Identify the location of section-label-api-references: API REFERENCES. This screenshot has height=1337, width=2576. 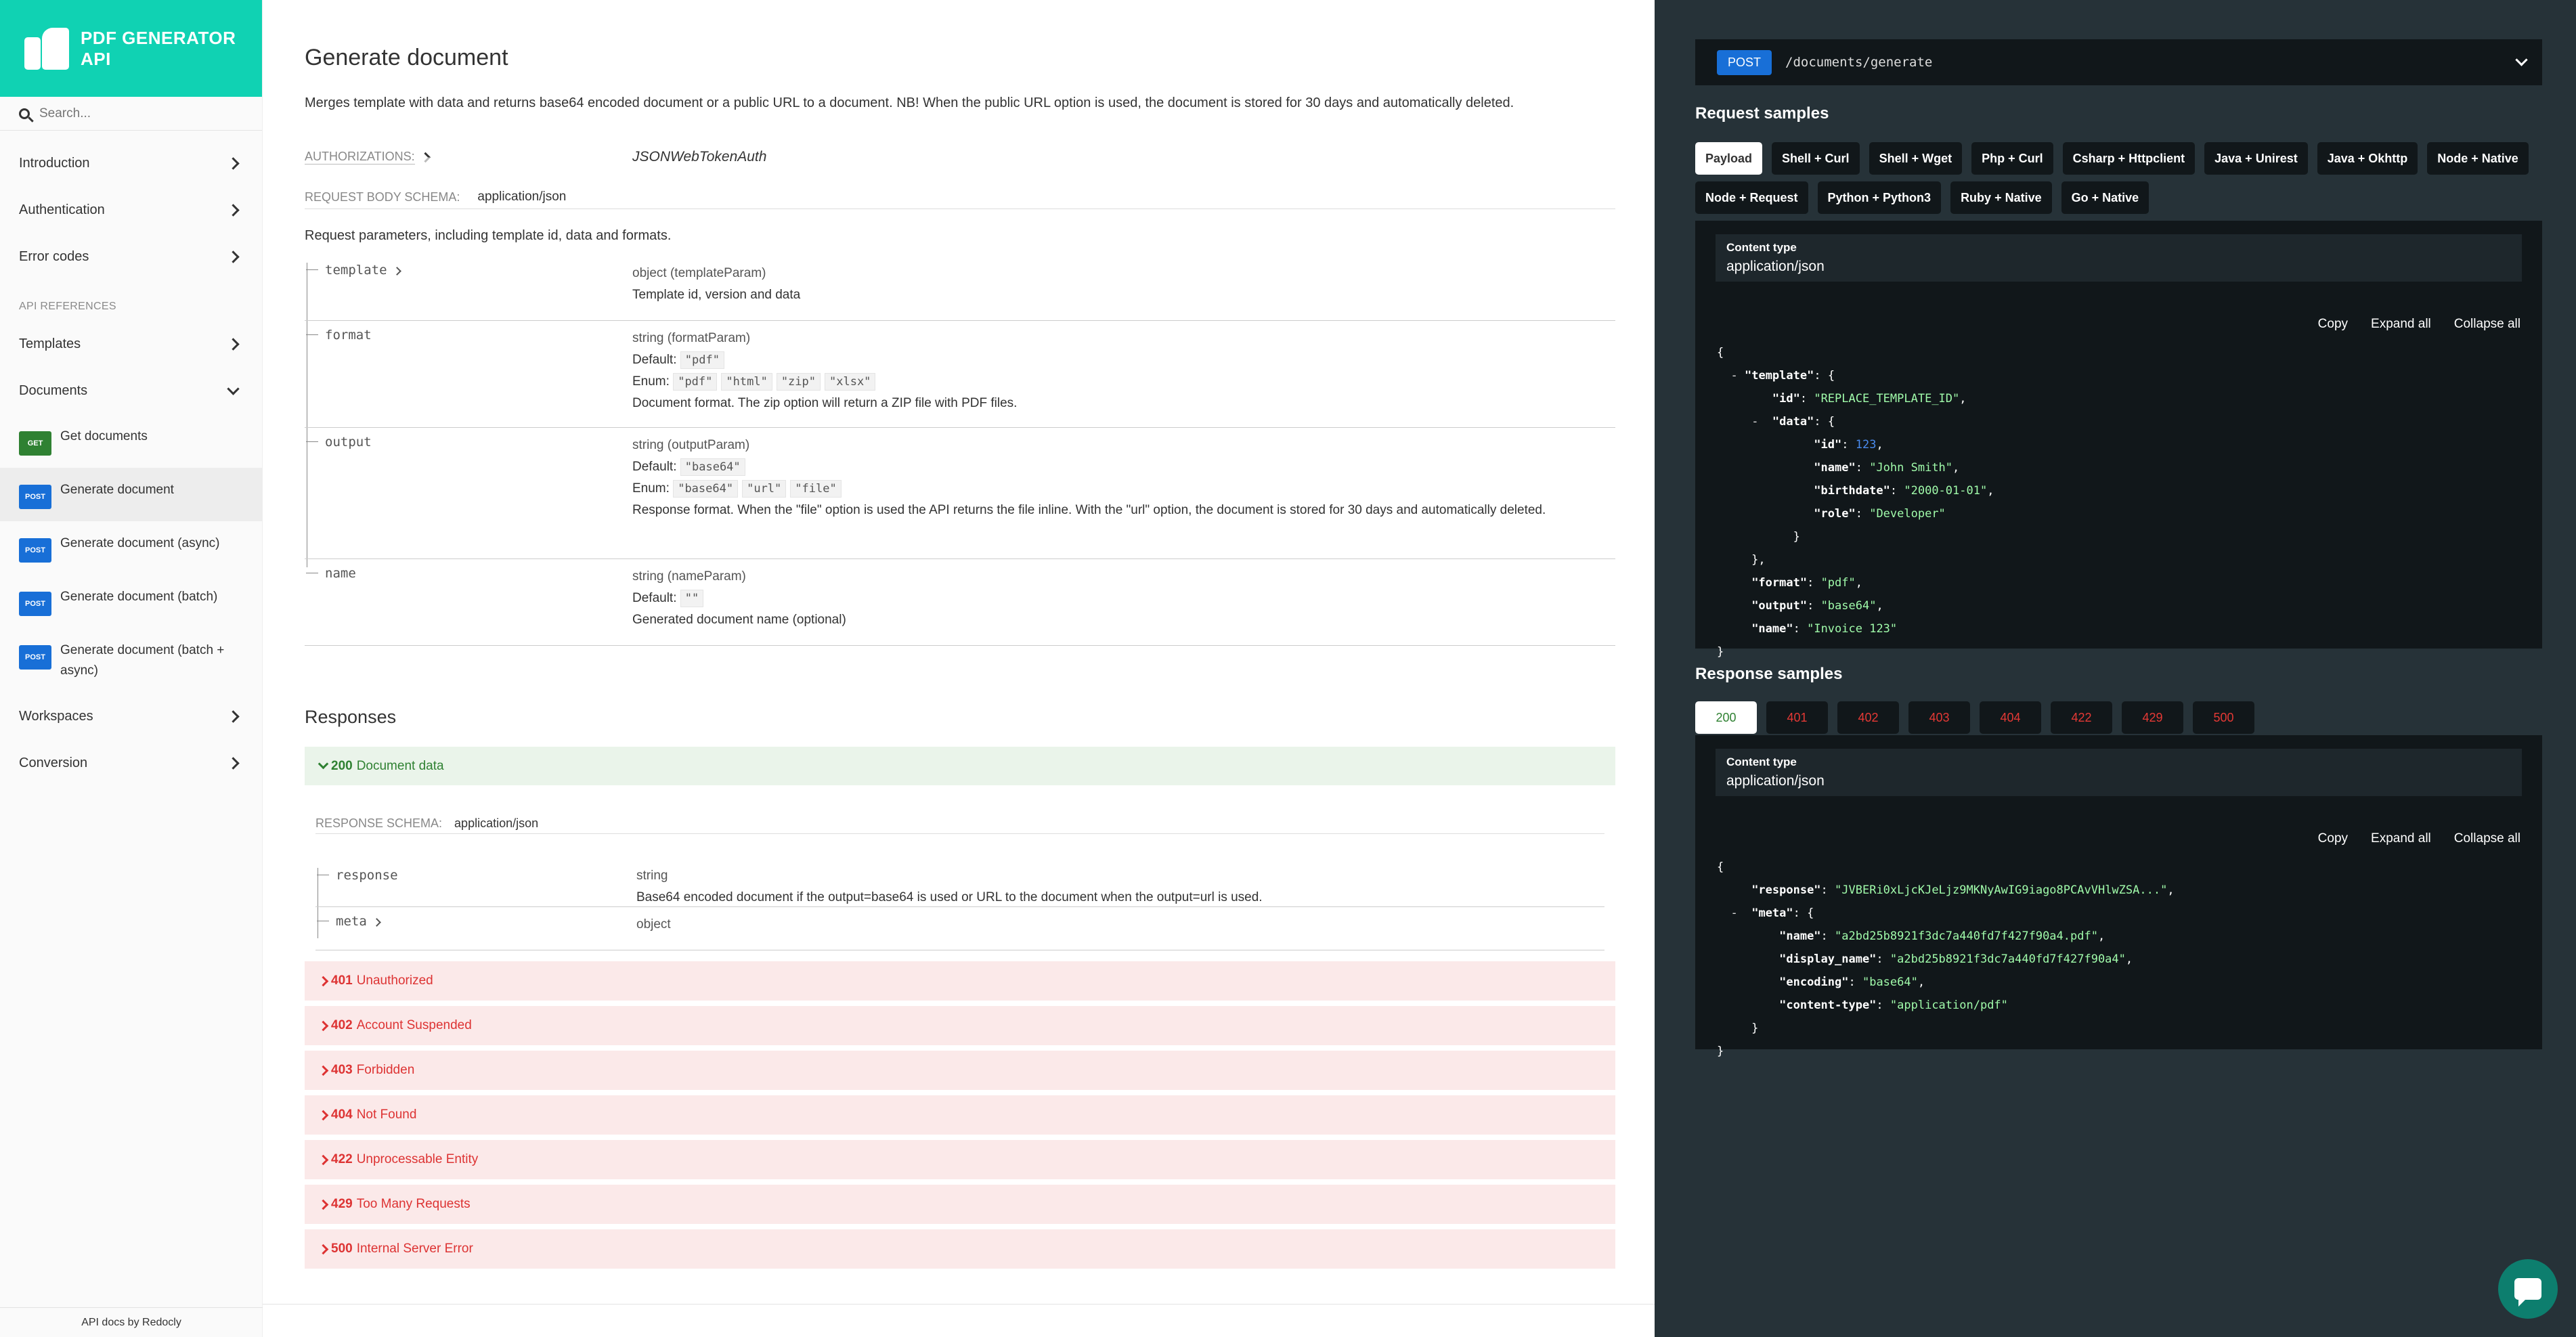
(67, 306).